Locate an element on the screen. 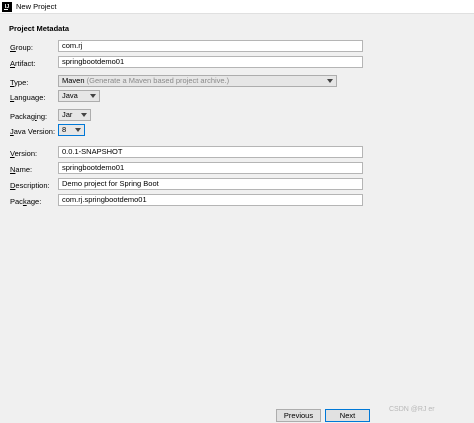 Image resolution: width=474 pixels, height=423 pixels. artifact-label: Artifact: is located at coordinates (23, 63).